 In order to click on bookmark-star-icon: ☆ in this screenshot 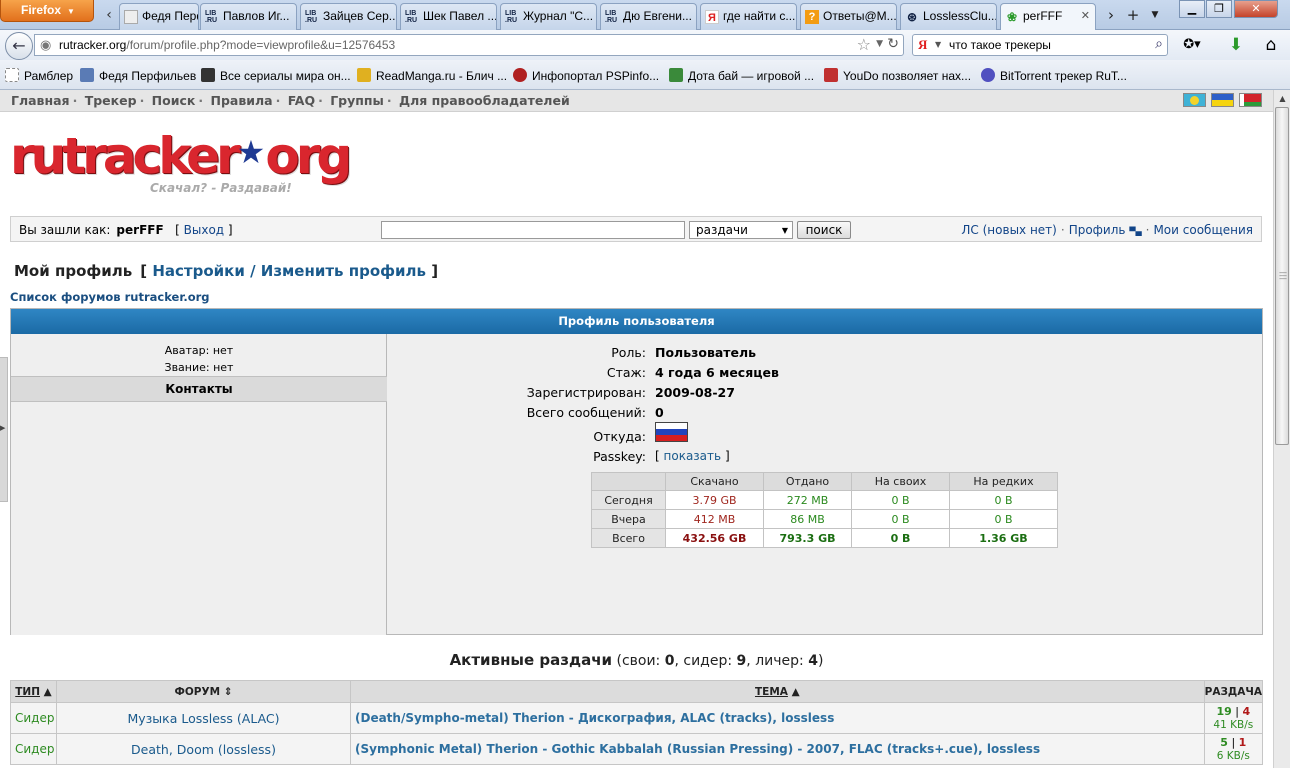, I will do `click(864, 44)`.